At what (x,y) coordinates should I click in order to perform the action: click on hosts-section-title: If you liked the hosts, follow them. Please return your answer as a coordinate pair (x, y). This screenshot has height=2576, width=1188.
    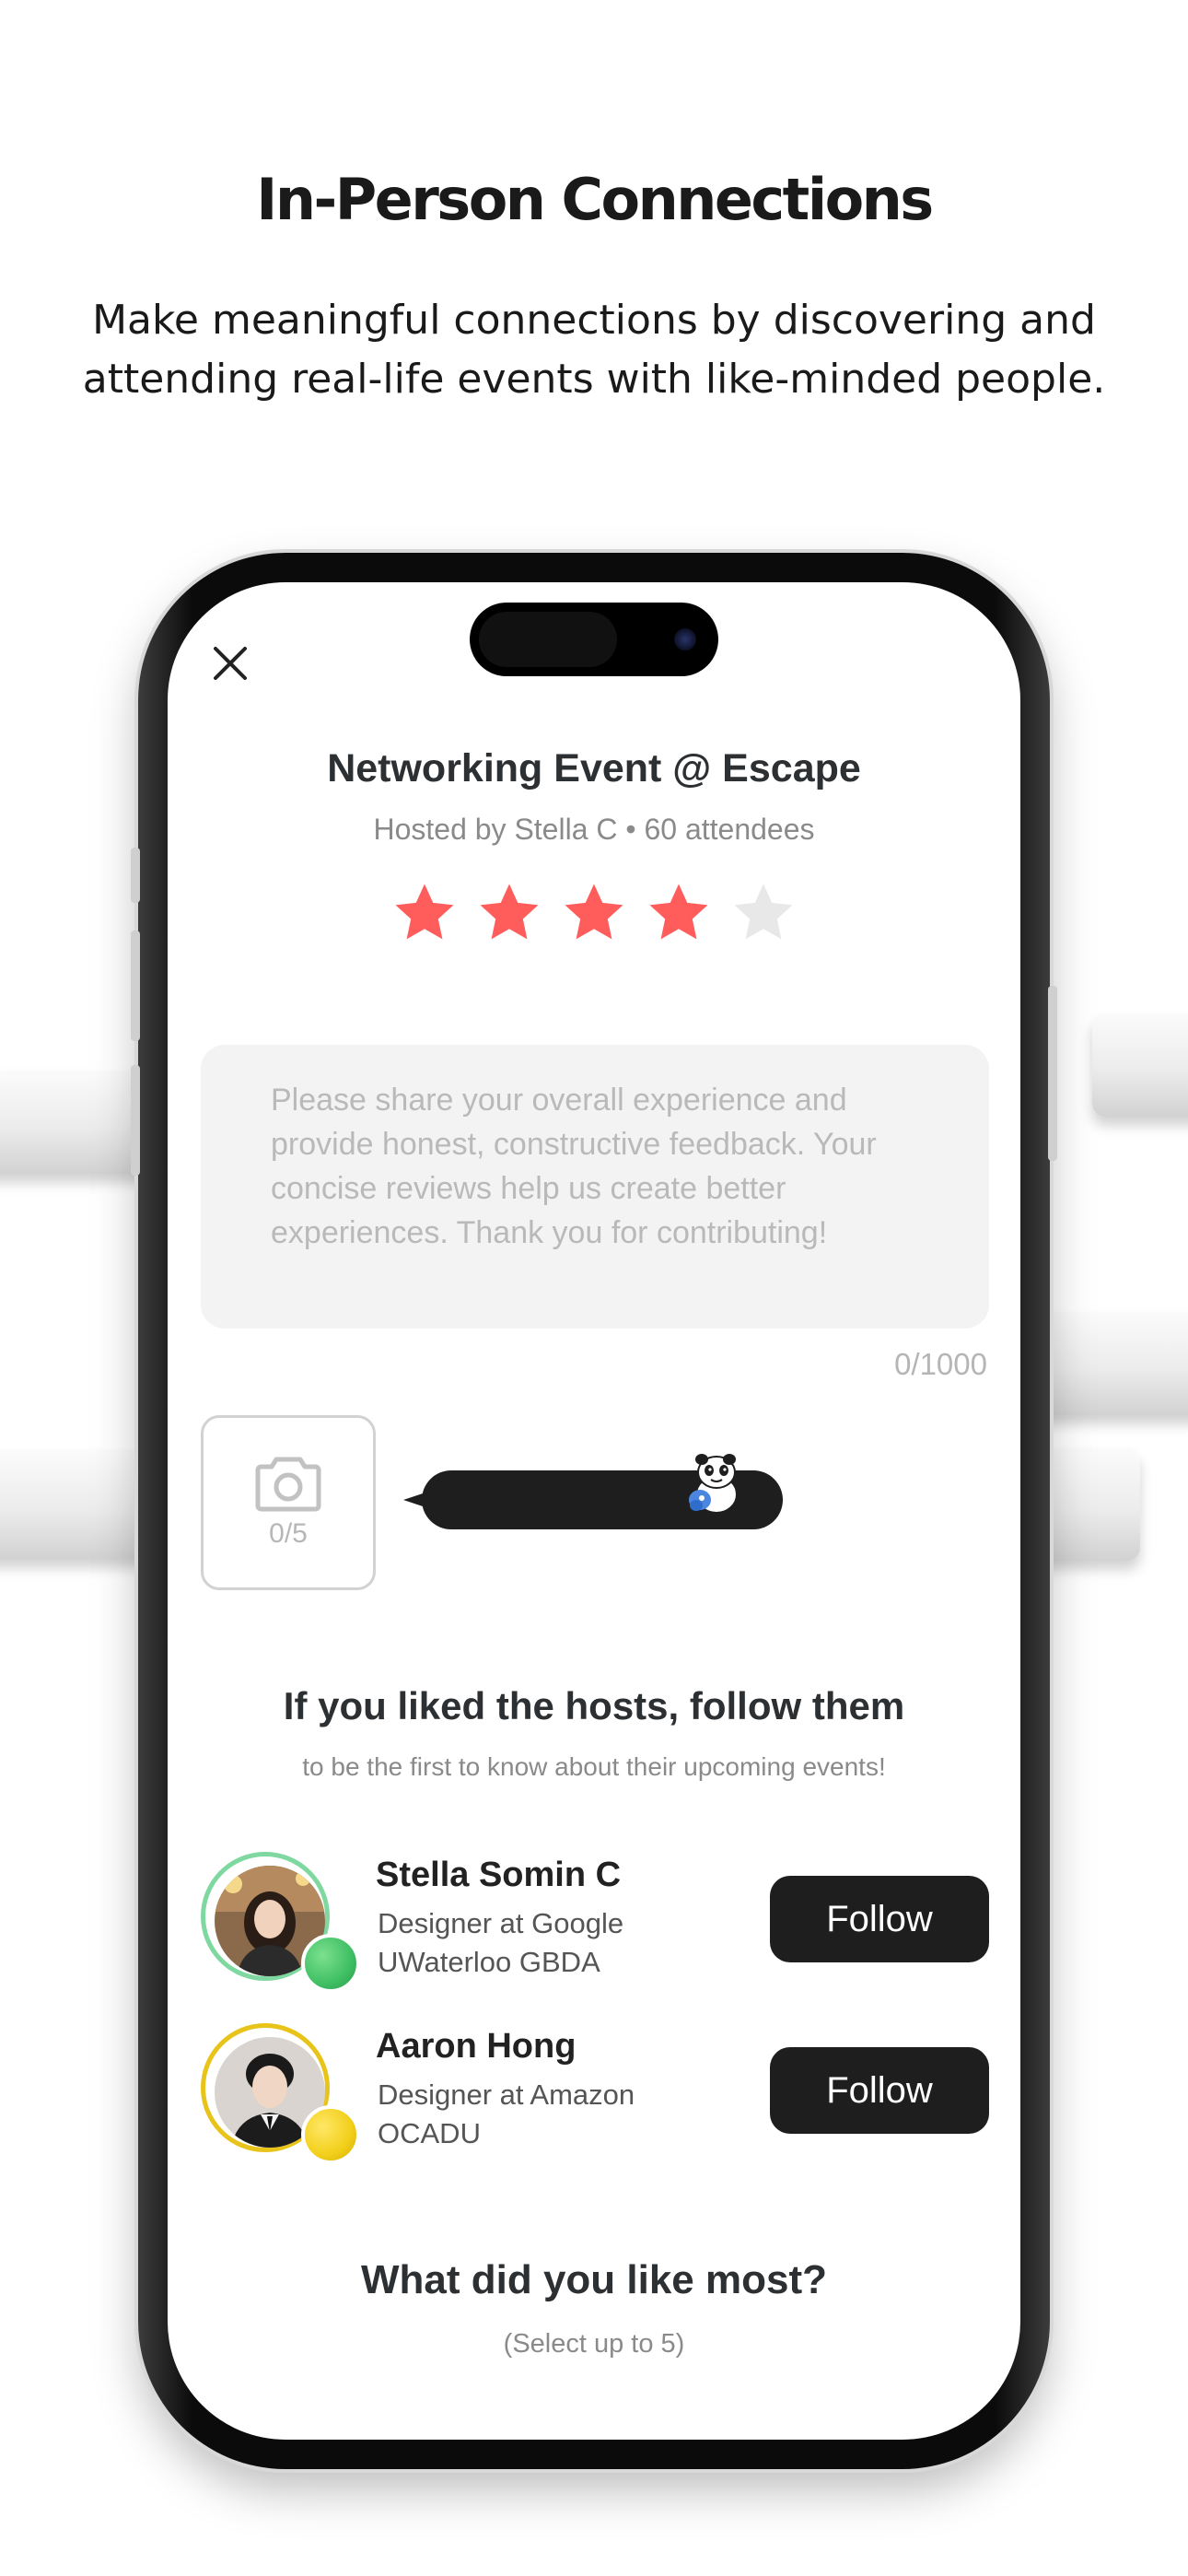
    Looking at the image, I should click on (594, 1705).